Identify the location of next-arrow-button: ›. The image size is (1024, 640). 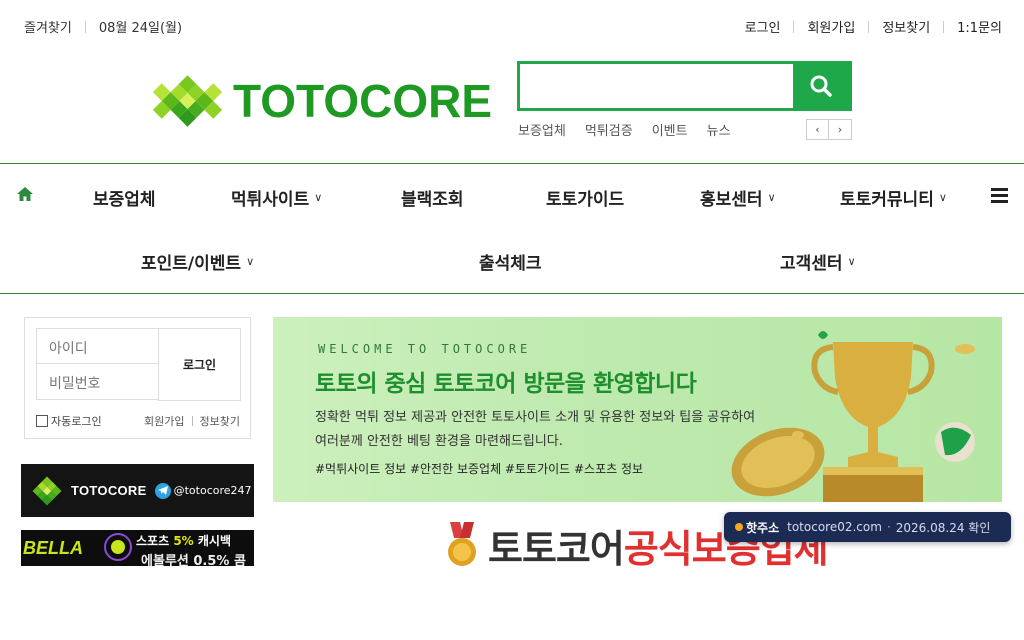
(840, 129).